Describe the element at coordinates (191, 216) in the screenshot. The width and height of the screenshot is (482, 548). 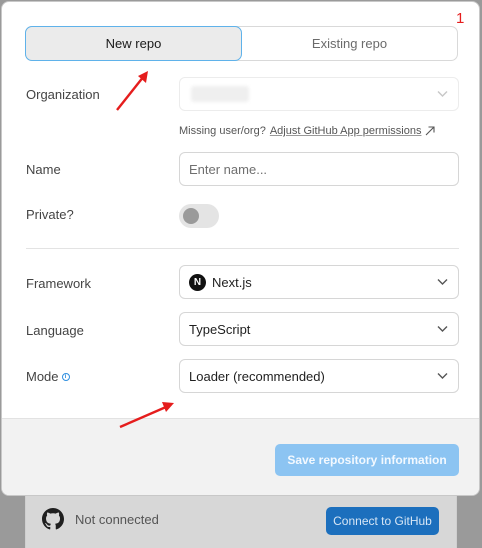
I see `toggle-knob` at that location.